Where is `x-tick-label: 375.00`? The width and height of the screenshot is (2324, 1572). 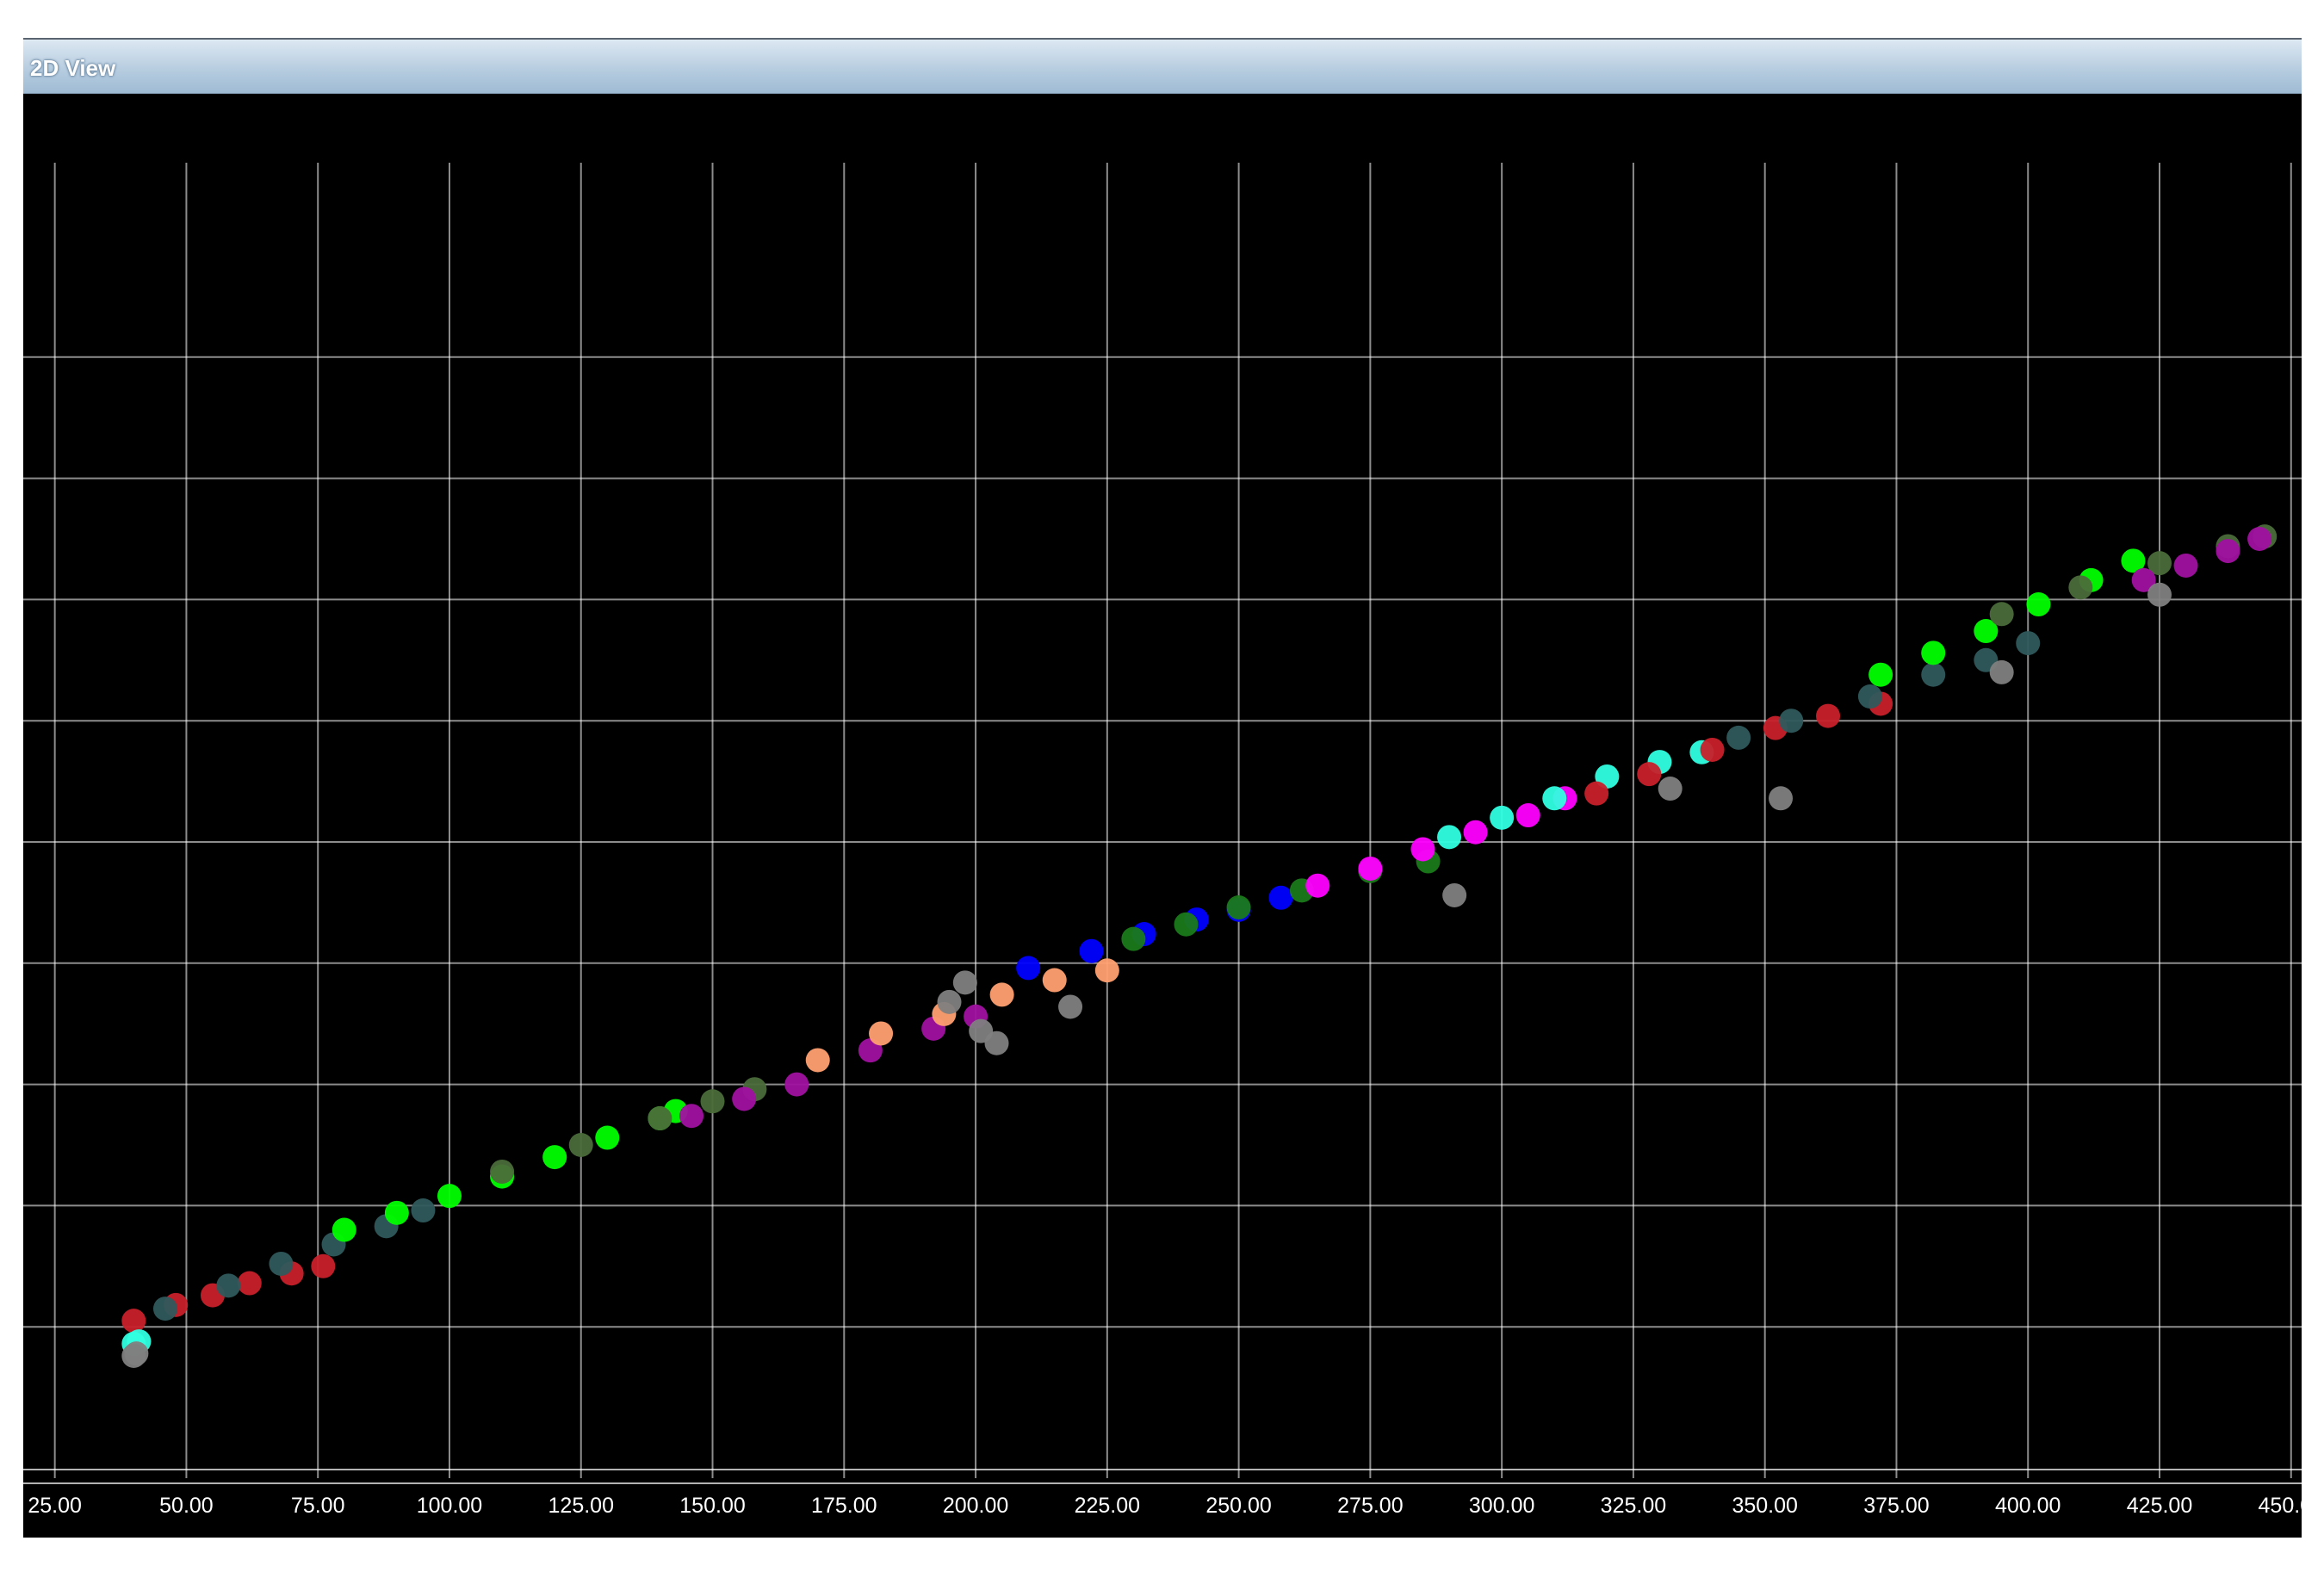 x-tick-label: 375.00 is located at coordinates (1896, 1506).